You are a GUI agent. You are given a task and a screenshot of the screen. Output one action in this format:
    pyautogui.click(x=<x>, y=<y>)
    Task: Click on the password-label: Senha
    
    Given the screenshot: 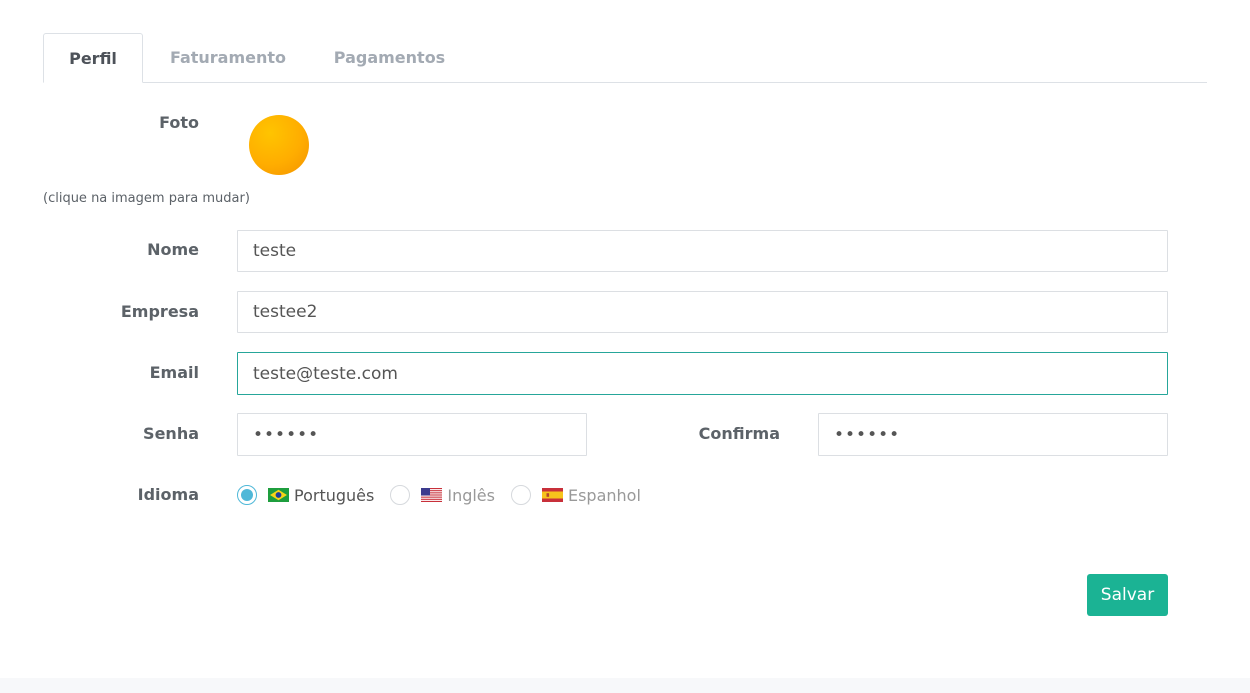 What is the action you would take?
    pyautogui.click(x=171, y=433)
    